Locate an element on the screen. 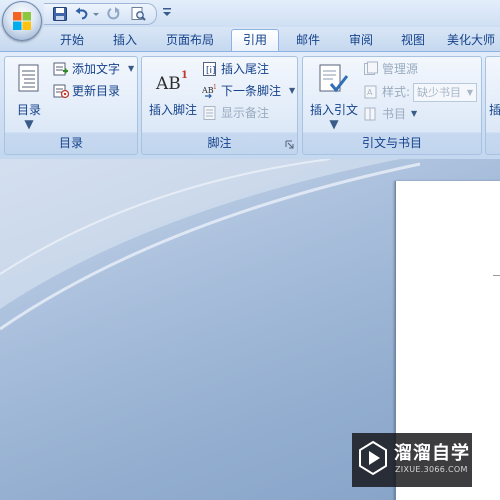  bibliography-button: 书目 ▼ is located at coordinates (395, 114).